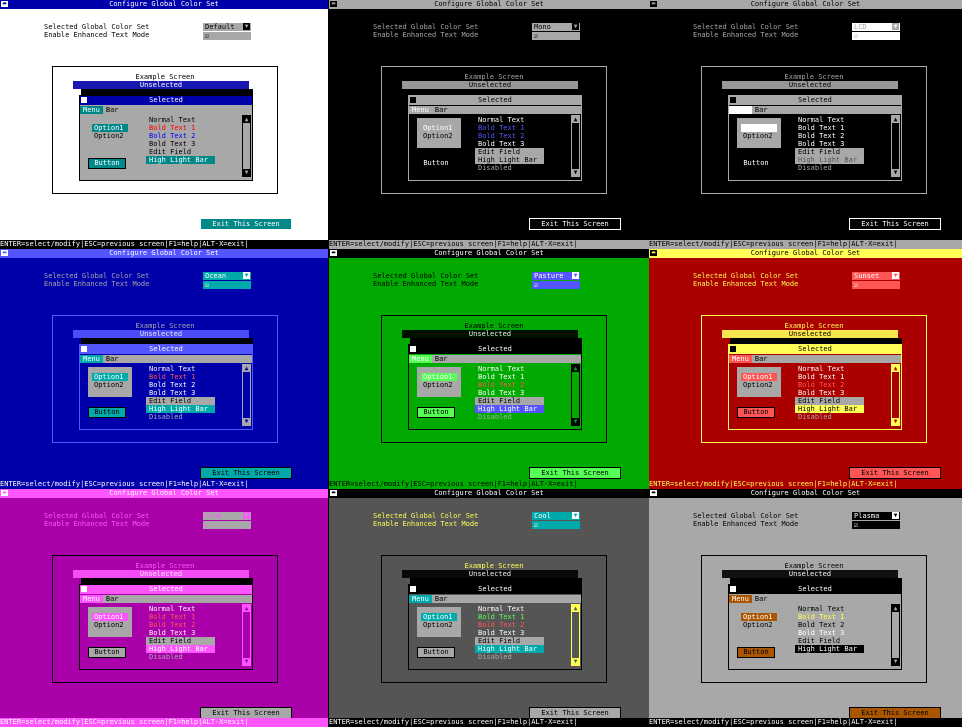 The height and width of the screenshot is (727, 962). I want to click on color-set-dropdown: Plasma ▼, so click(876, 516).